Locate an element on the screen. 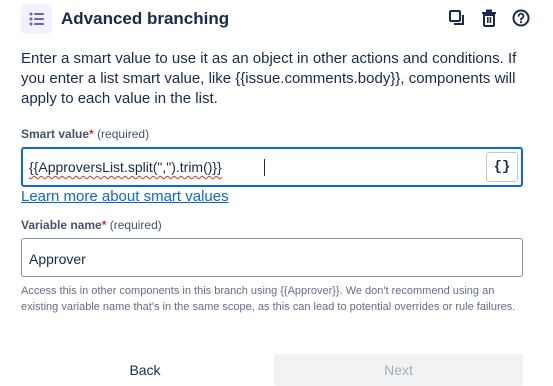 The height and width of the screenshot is (386, 553). header-actions is located at coordinates (489, 18).